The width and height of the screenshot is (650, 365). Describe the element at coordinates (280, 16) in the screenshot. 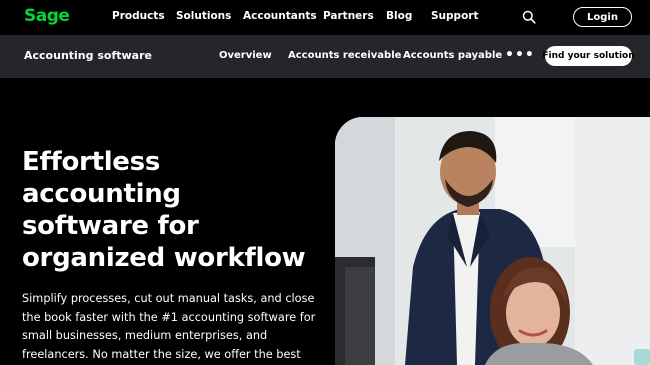

I see `nav-item-accountants: Accountants` at that location.